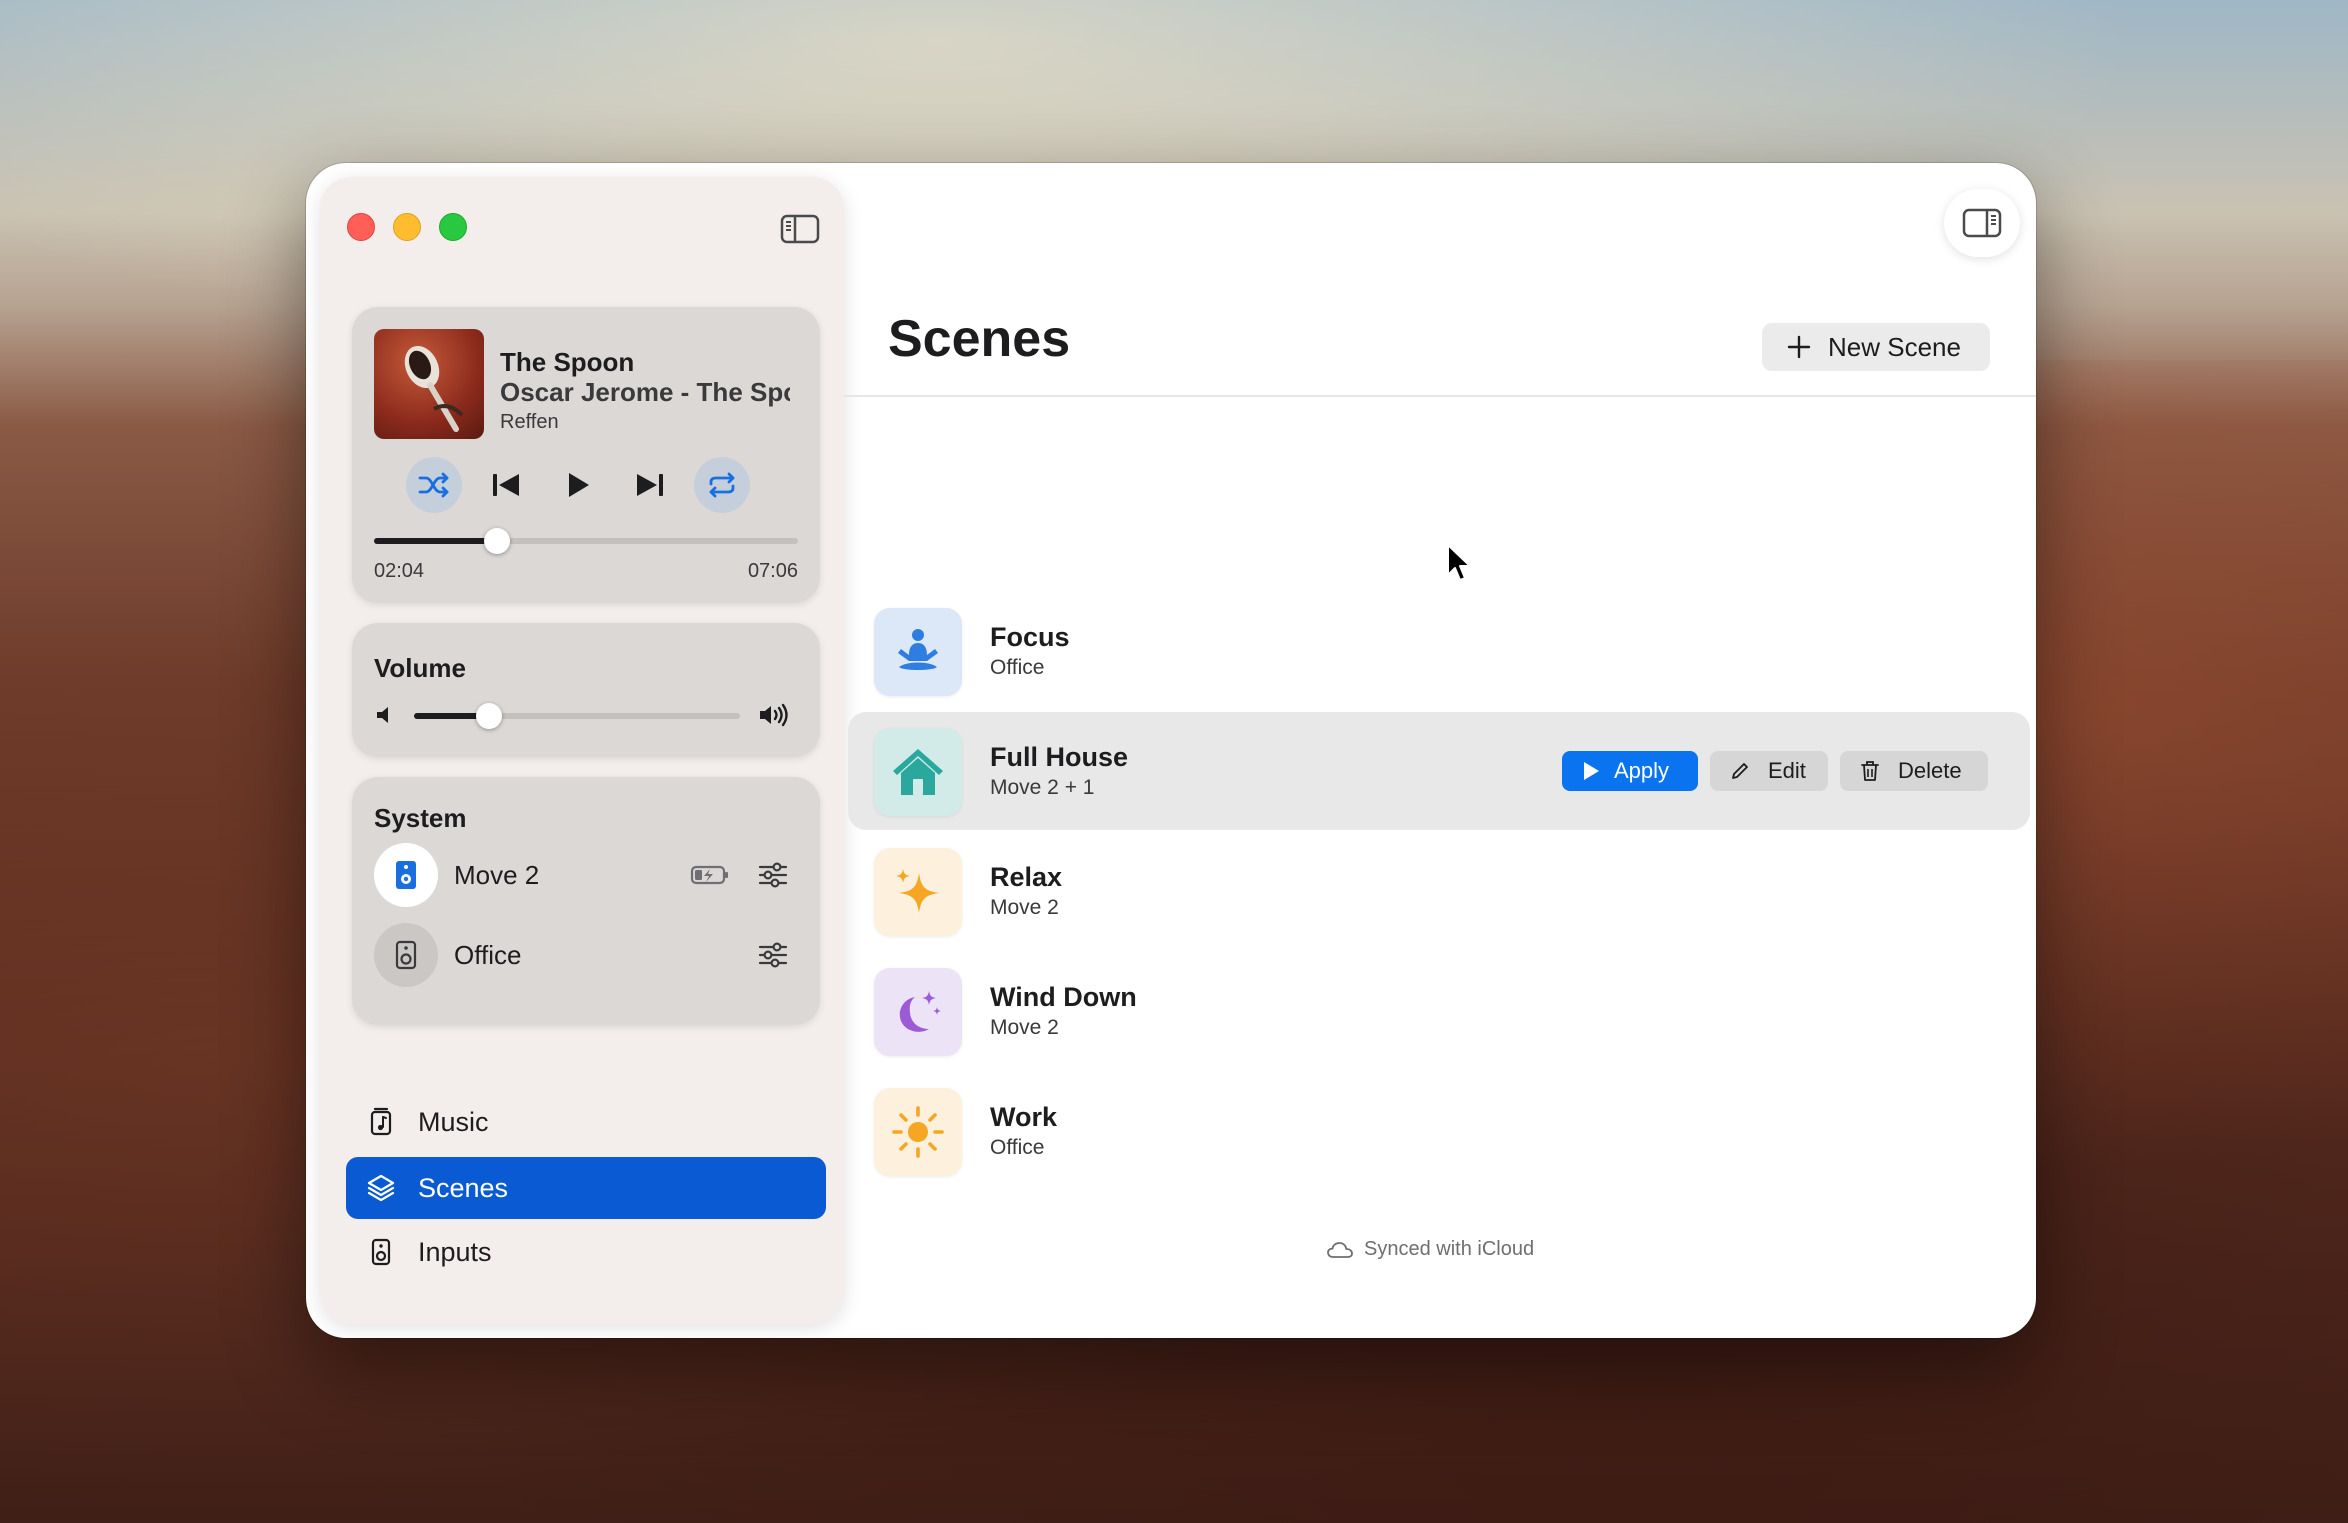 This screenshot has height=1523, width=2348. What do you see at coordinates (497, 875) in the screenshot?
I see `device-name: Move 2` at bounding box center [497, 875].